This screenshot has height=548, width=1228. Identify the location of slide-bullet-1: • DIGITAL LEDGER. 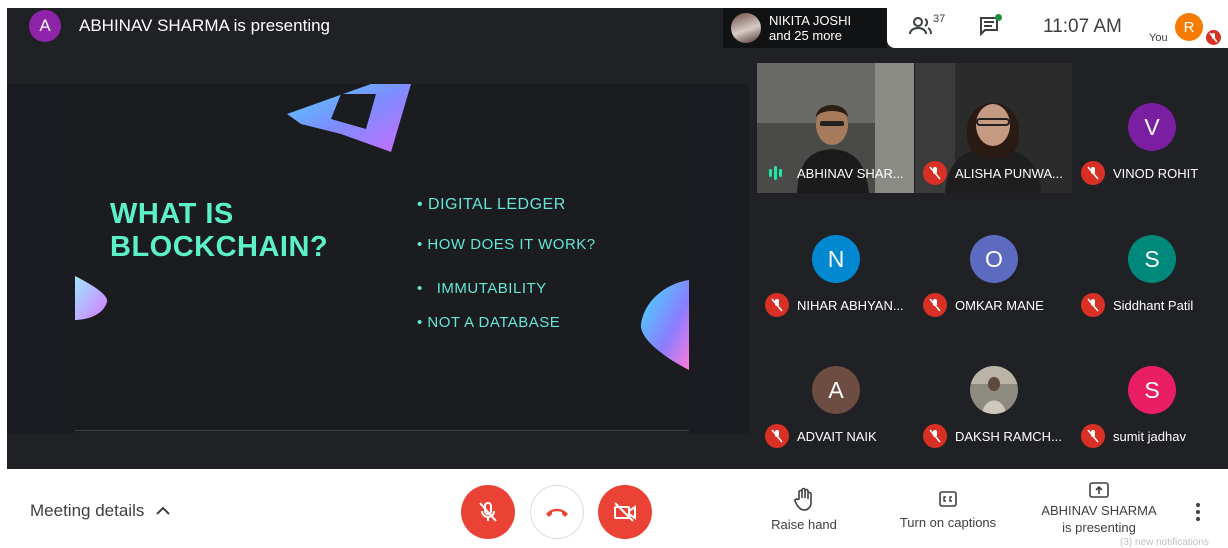
(491, 204).